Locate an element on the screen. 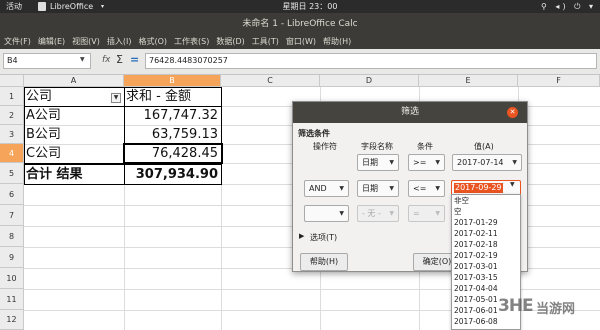 The height and width of the screenshot is (330, 600). window-titlebar: 未命名 1 - LibreOffice Calc is located at coordinates (300, 24).